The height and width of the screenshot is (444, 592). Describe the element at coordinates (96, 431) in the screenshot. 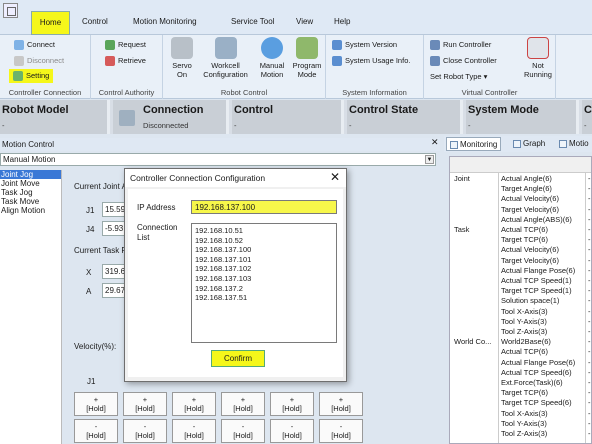

I see `j1-minus-button: - [Hold]` at that location.